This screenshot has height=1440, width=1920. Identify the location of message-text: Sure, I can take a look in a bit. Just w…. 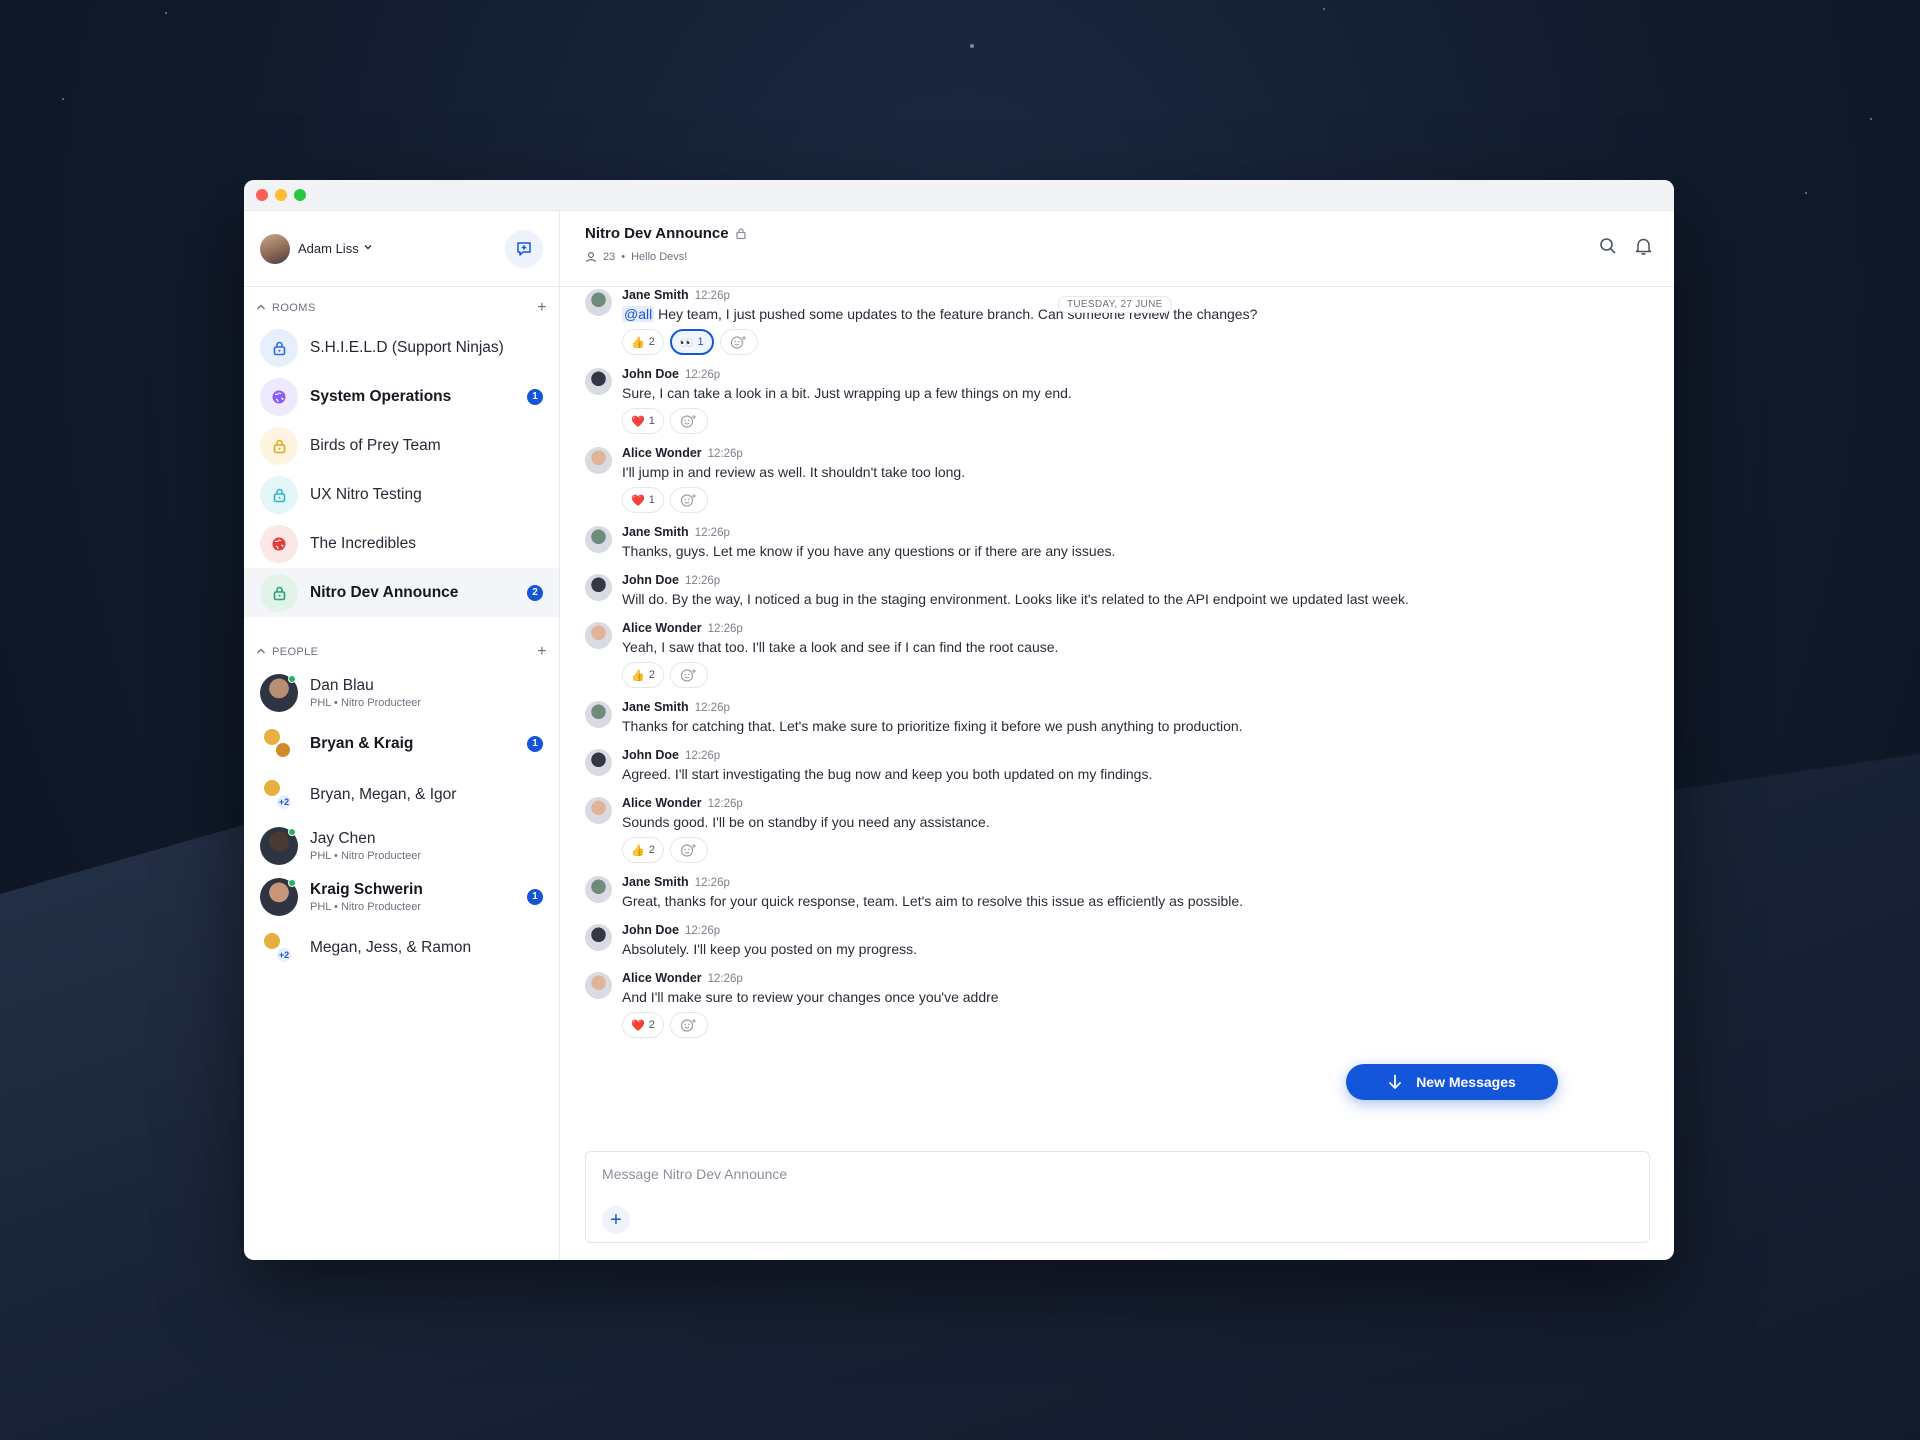
(847, 393).